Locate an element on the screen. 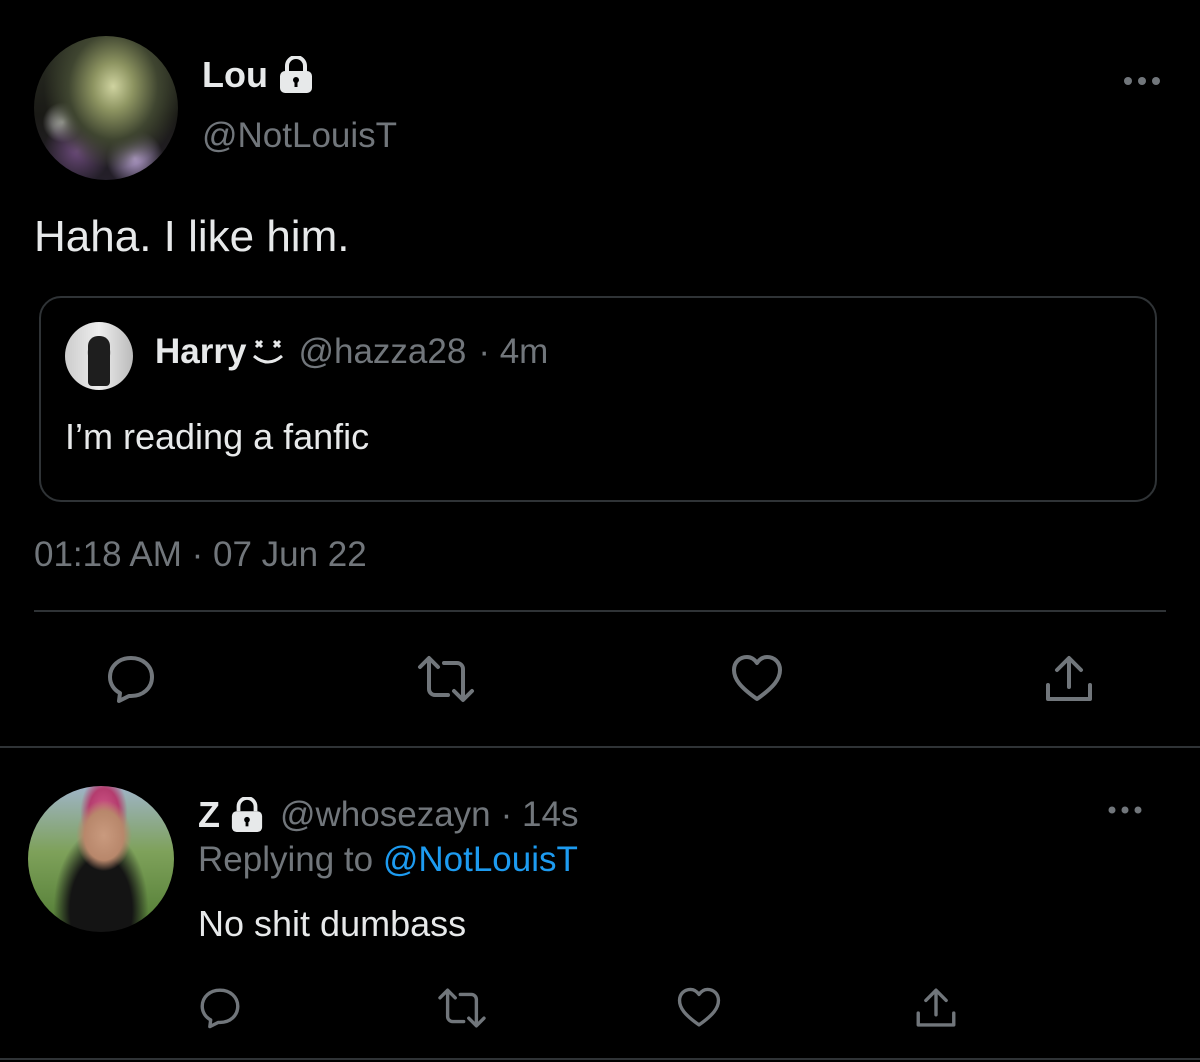 The width and height of the screenshot is (1200, 1062). quoted-author-name-row: Harry is located at coordinates (220, 352).